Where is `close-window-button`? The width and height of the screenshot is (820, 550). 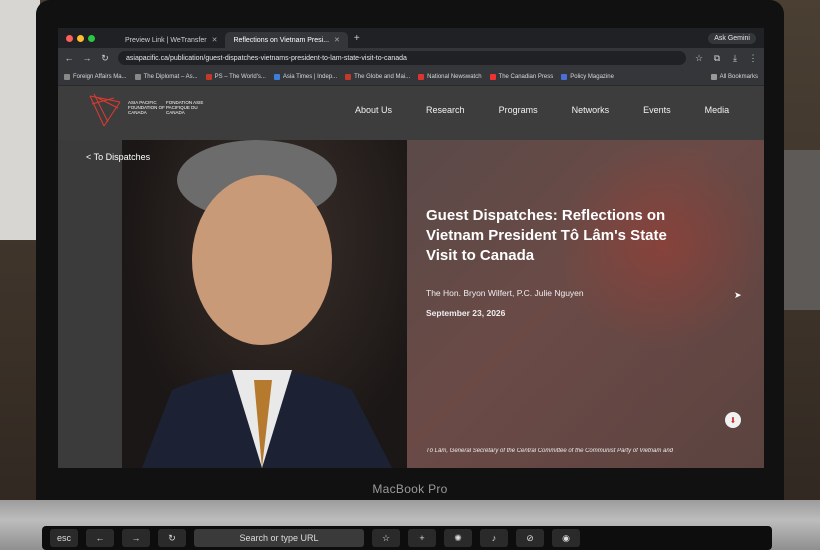 close-window-button is located at coordinates (69, 38).